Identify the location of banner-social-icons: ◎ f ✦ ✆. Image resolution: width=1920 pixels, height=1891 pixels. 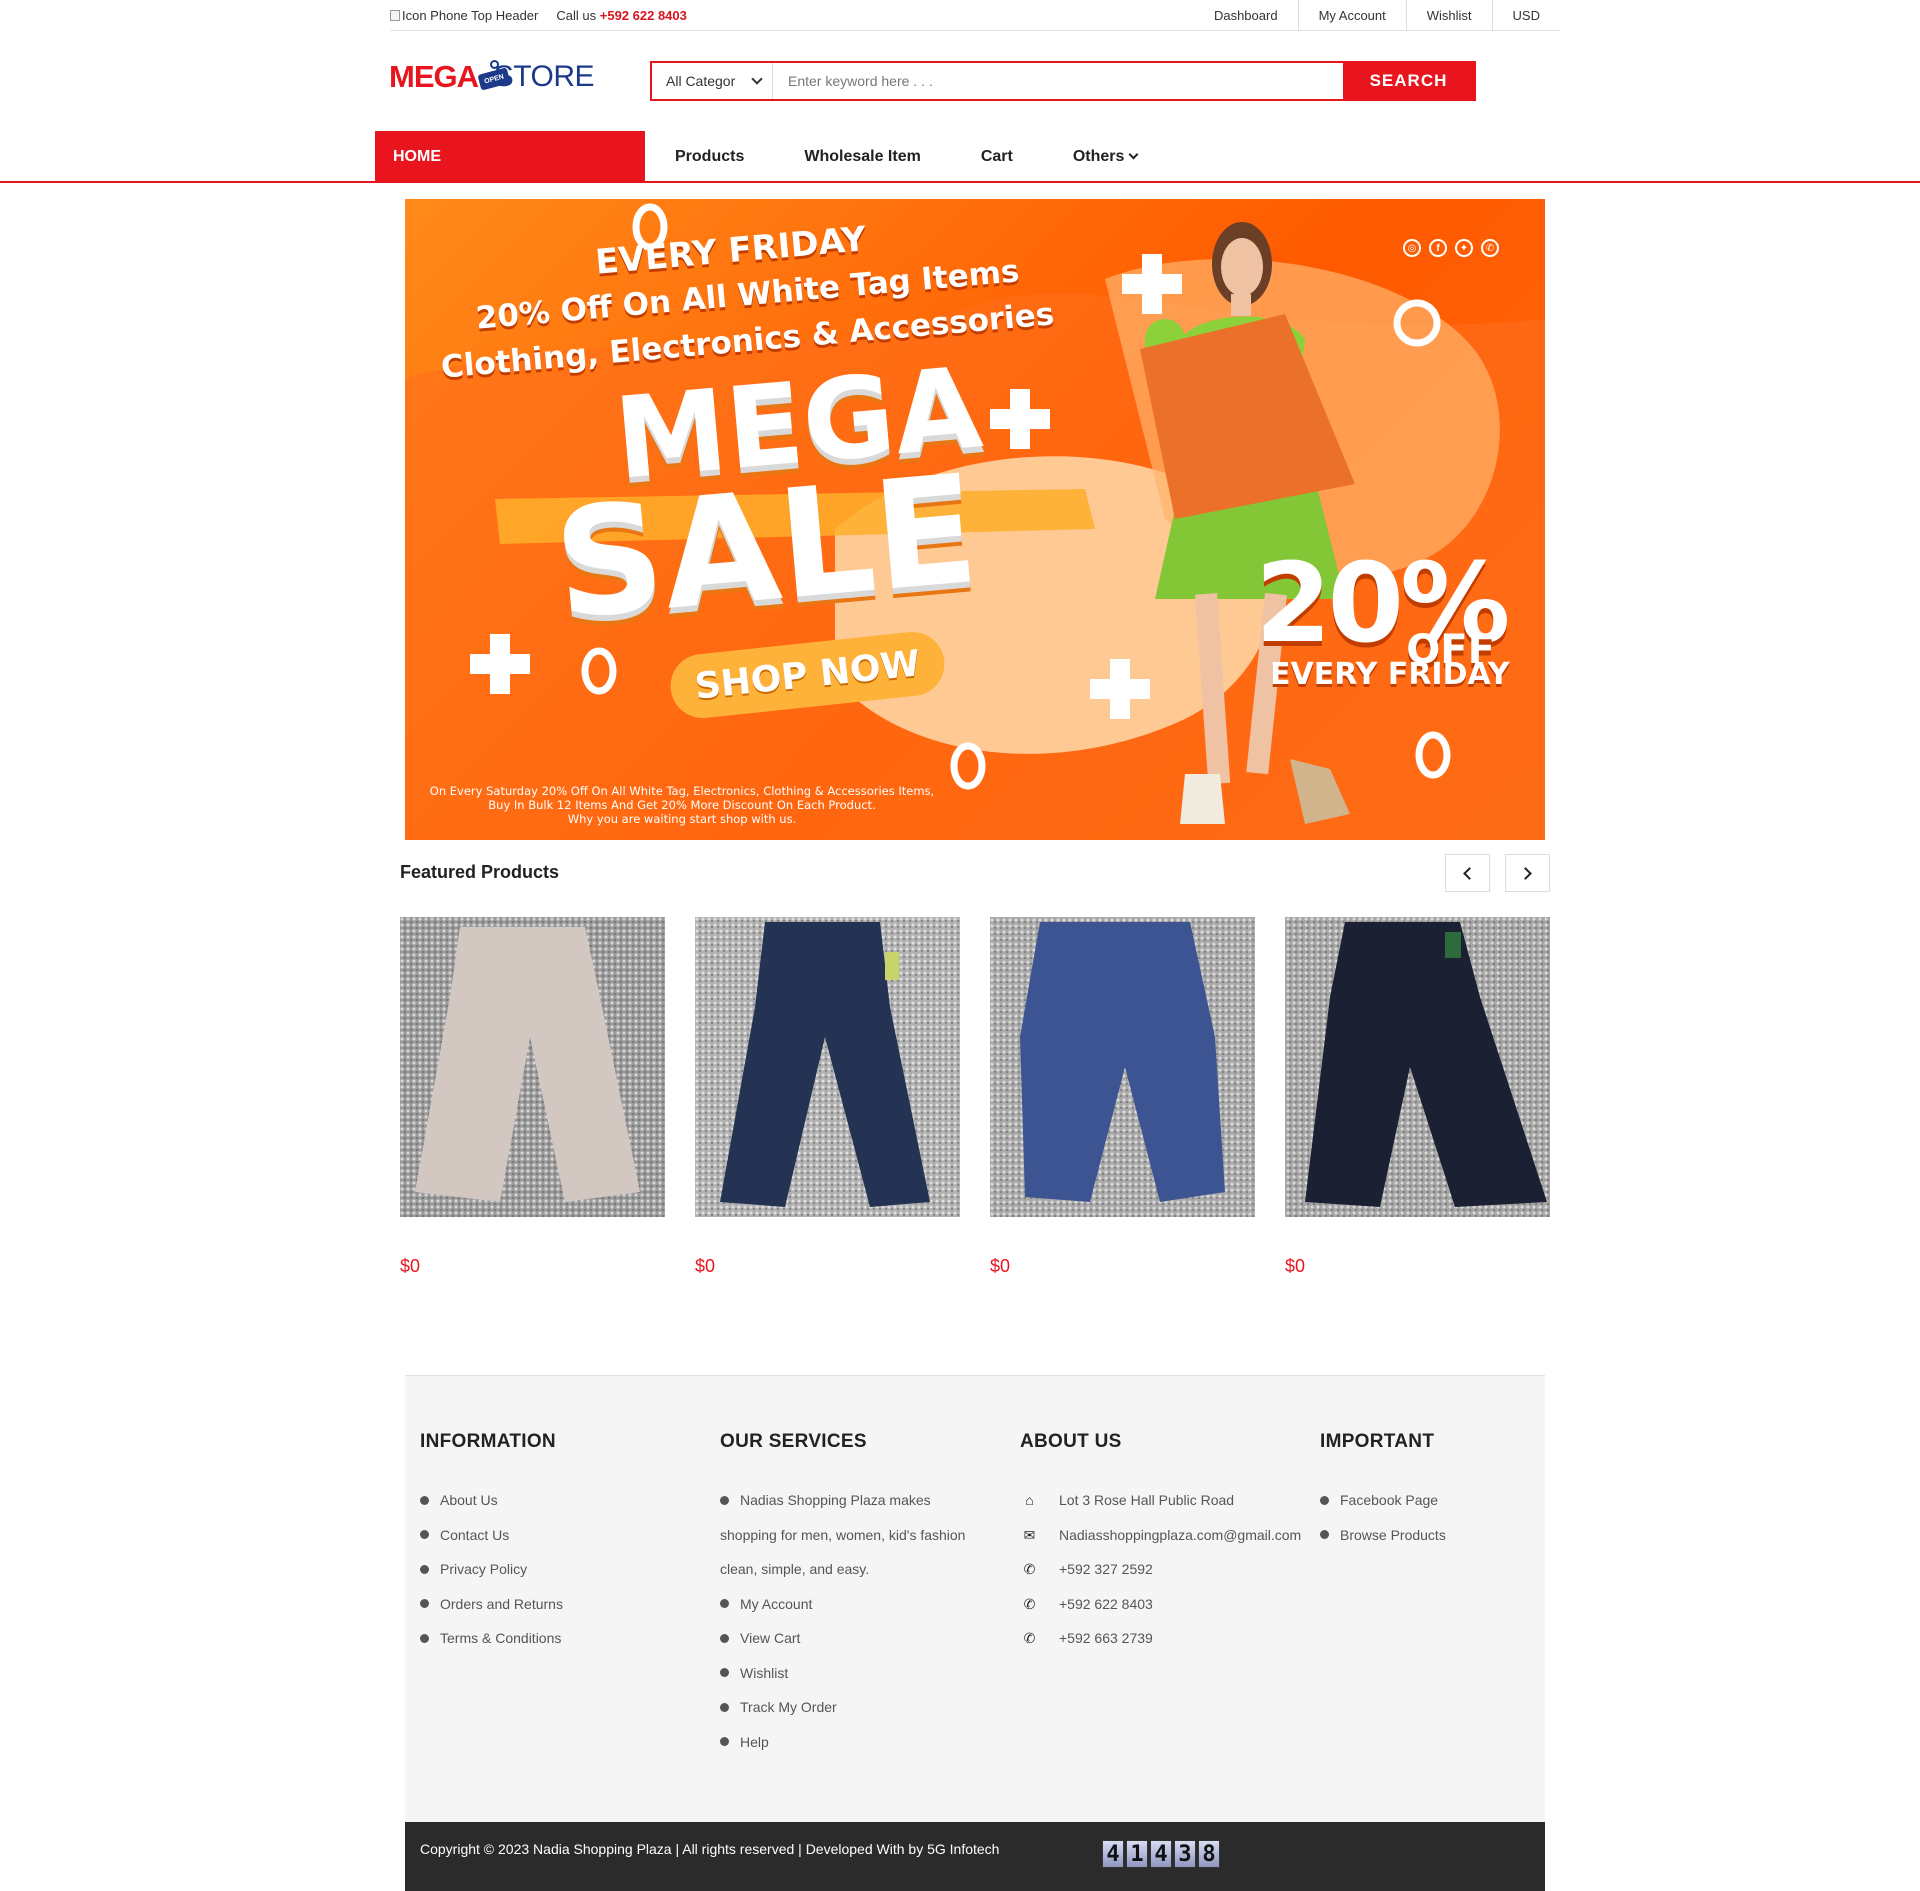
(1451, 248).